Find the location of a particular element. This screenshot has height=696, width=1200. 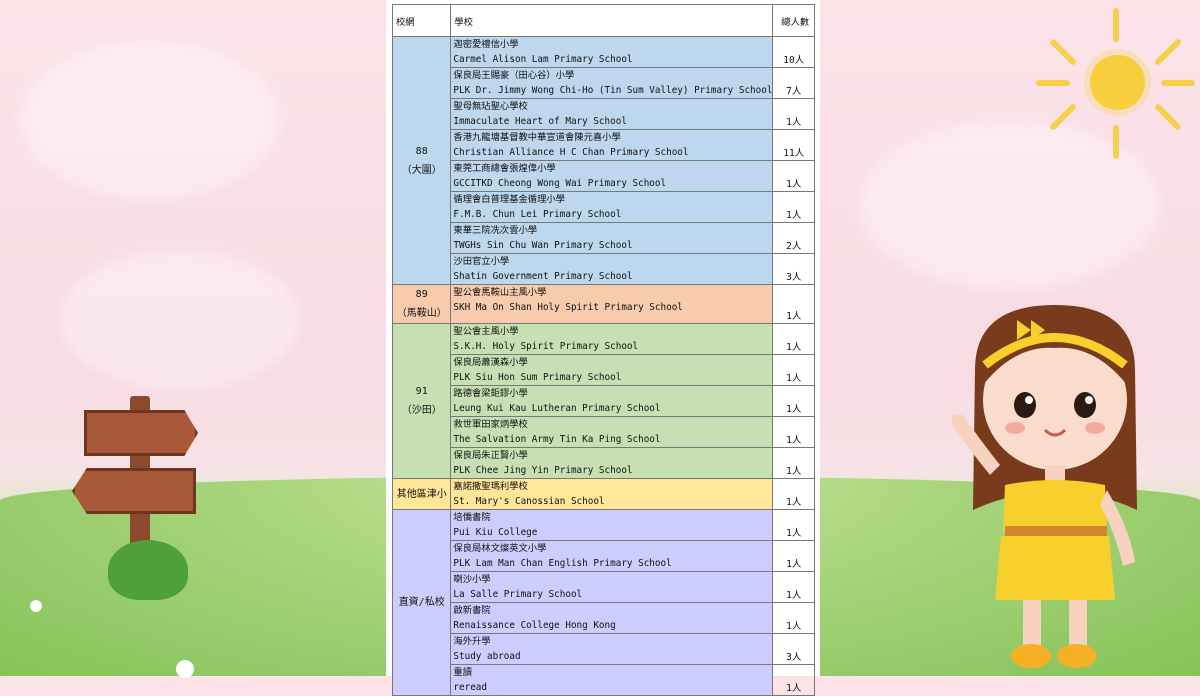

school-name-en: reread is located at coordinates (470, 687).